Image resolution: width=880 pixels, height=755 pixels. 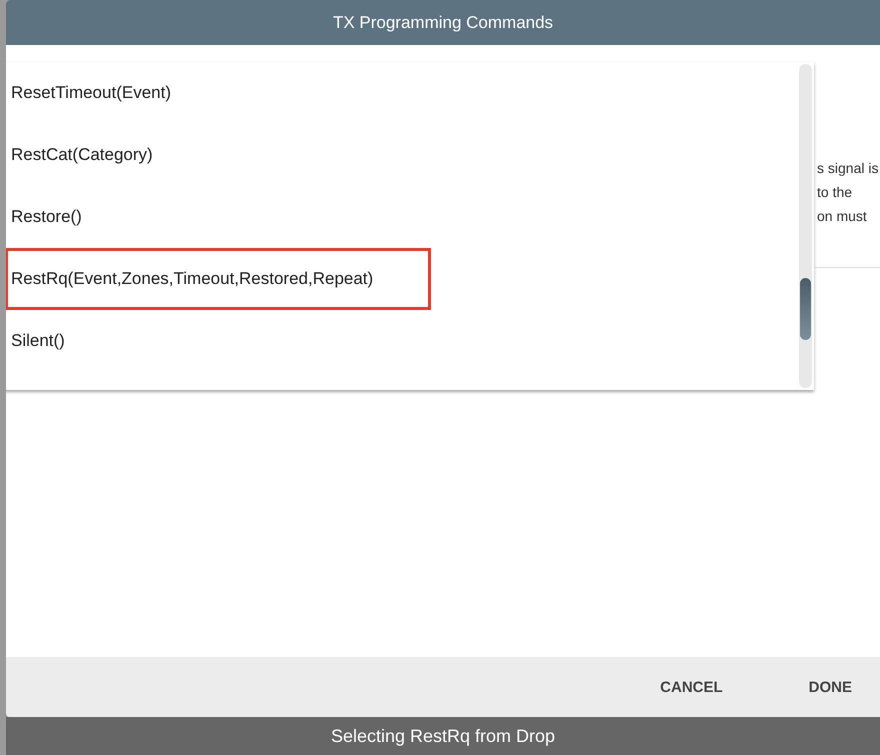 I want to click on done-button: DONE, so click(x=830, y=687).